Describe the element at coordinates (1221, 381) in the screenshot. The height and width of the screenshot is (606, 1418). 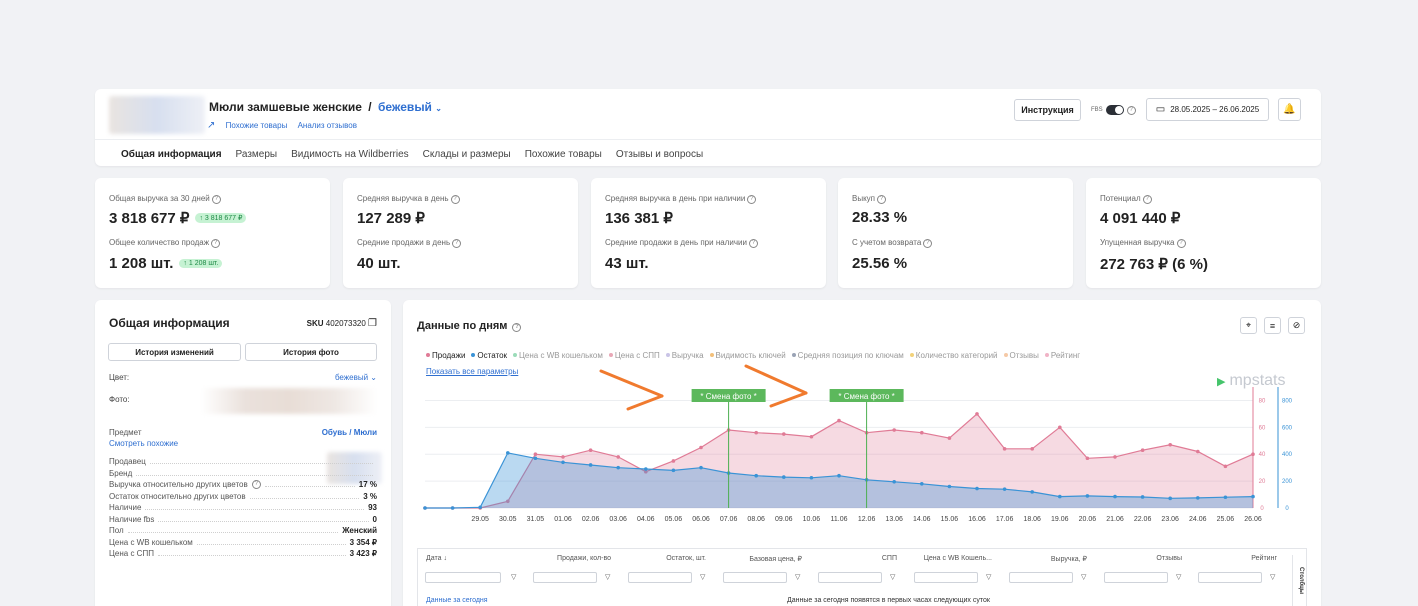
I see `play-icon: ▶` at that location.